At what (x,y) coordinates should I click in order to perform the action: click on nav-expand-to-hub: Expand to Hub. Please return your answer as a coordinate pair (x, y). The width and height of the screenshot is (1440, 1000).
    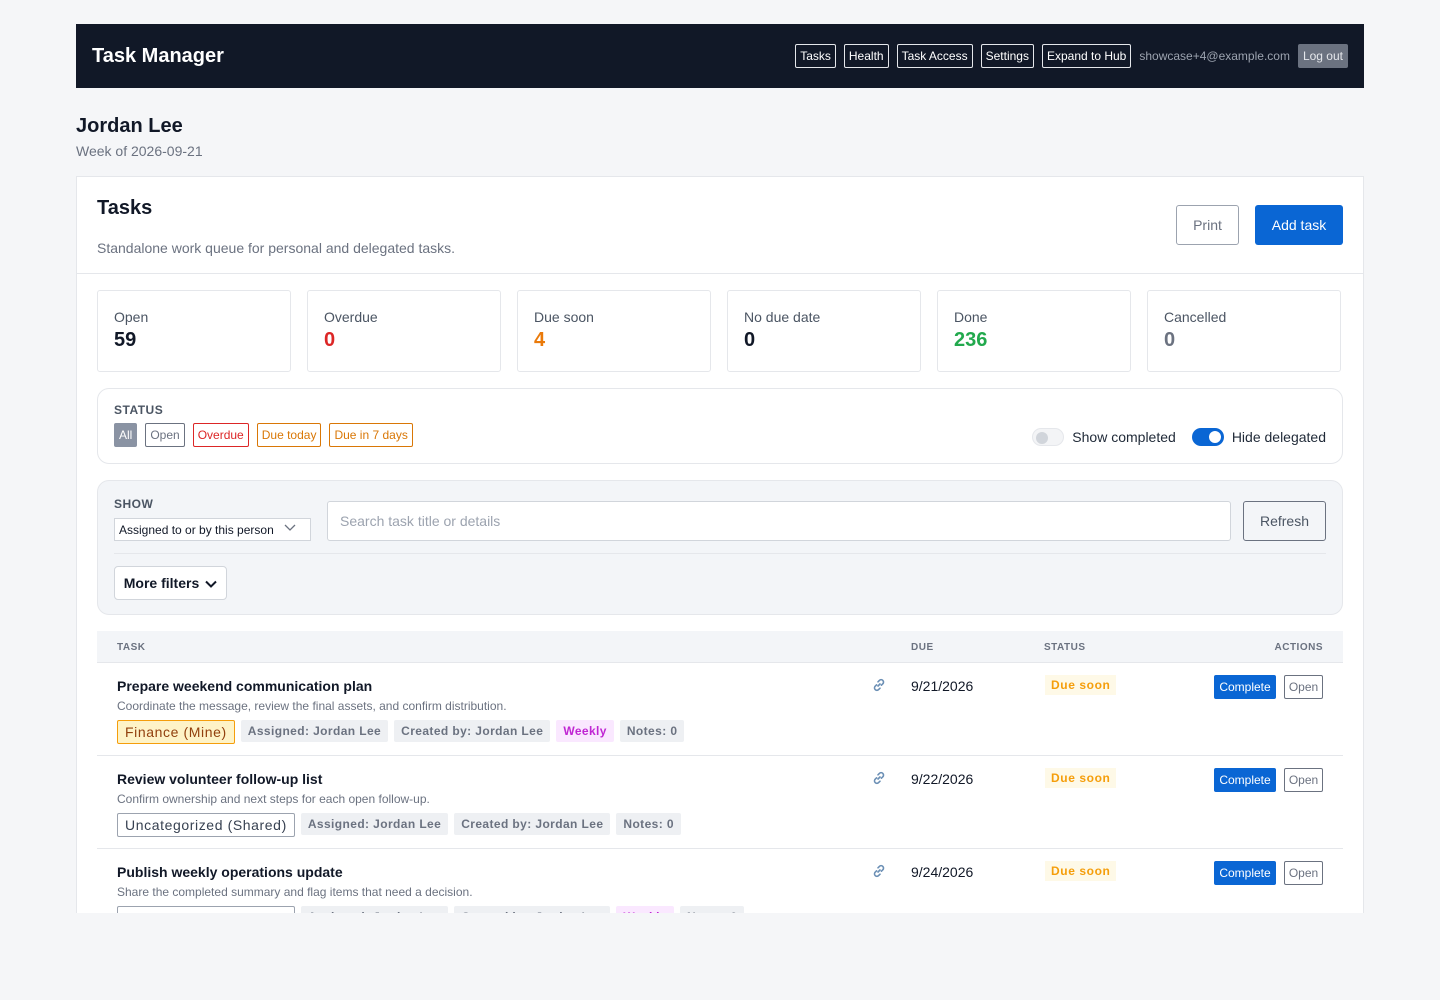
    Looking at the image, I should click on (1086, 56).